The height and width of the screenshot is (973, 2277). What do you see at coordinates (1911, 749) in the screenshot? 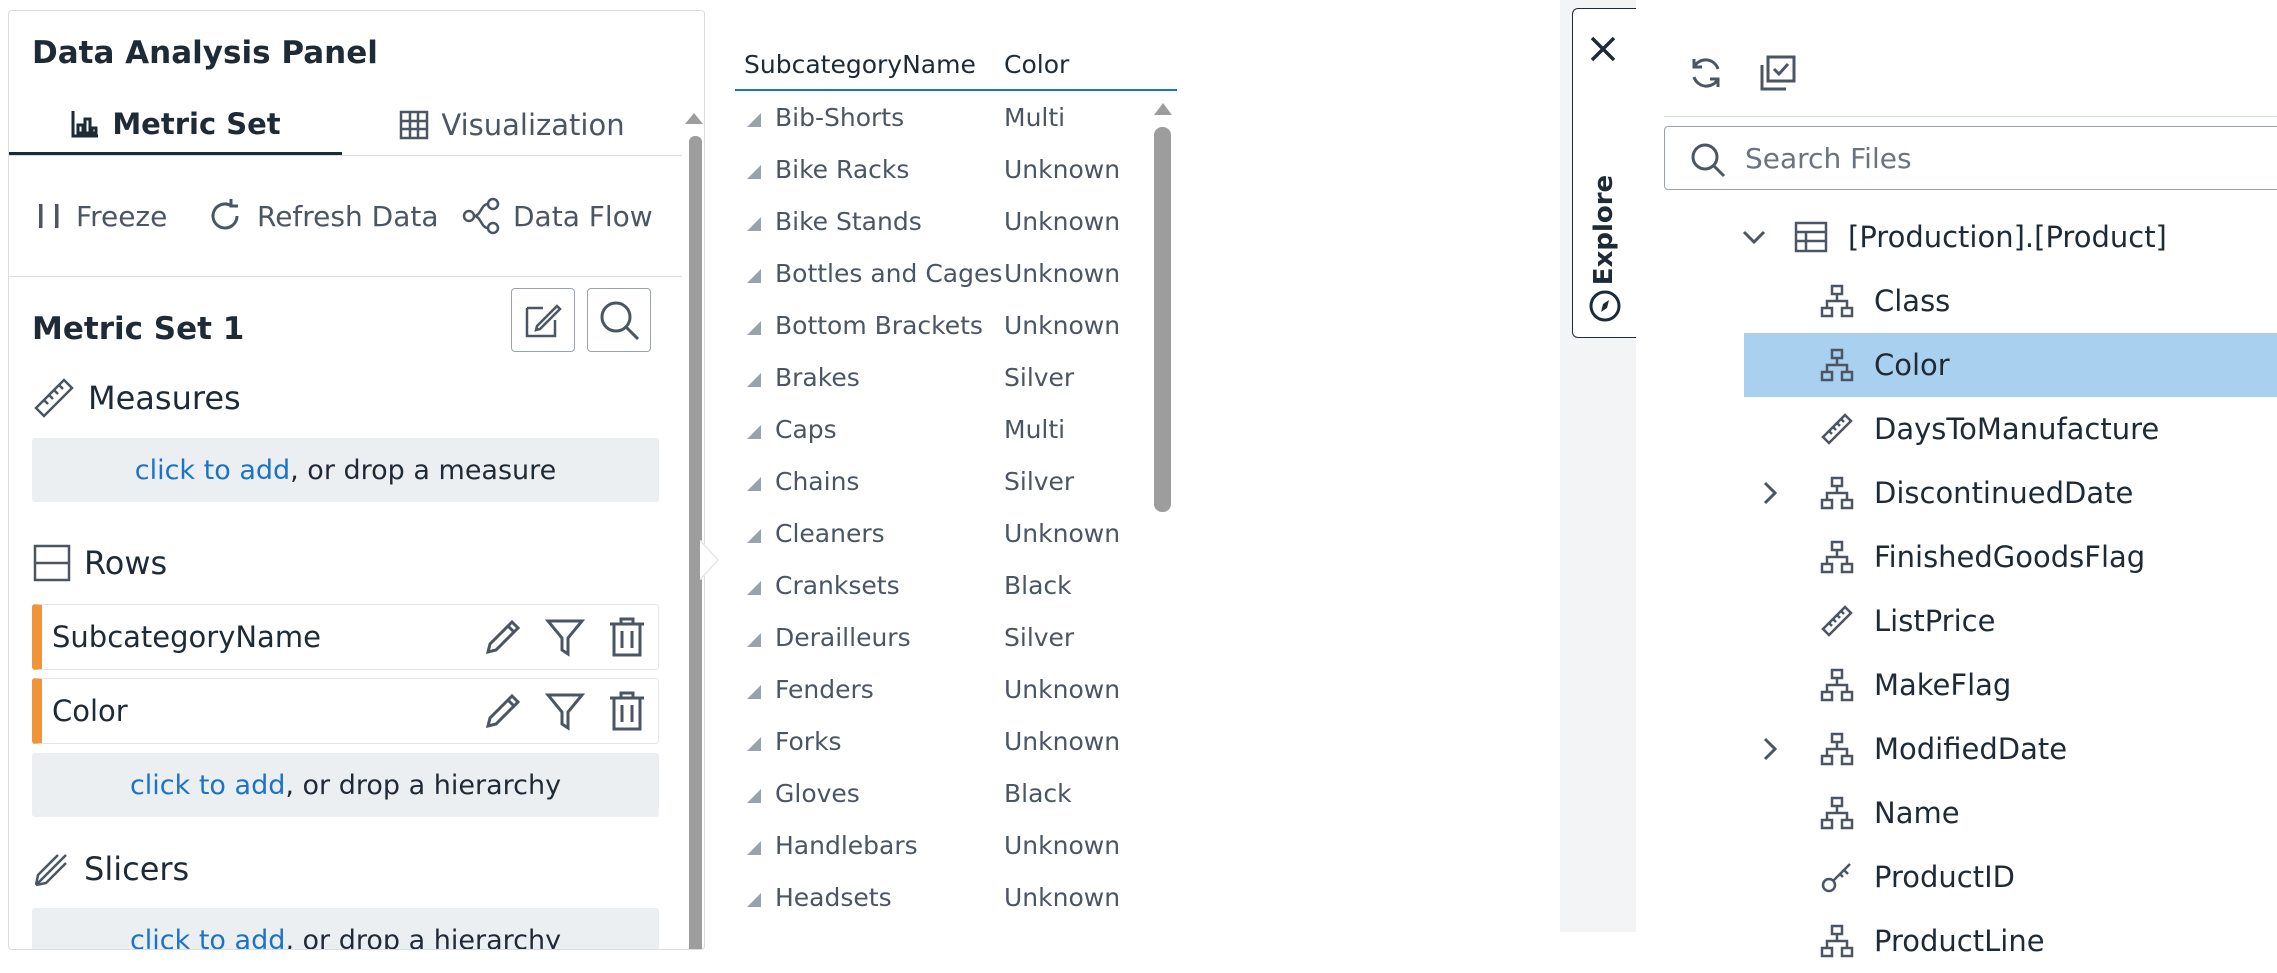
I see `tree-item-modifieddate: ModifiedDate` at bounding box center [1911, 749].